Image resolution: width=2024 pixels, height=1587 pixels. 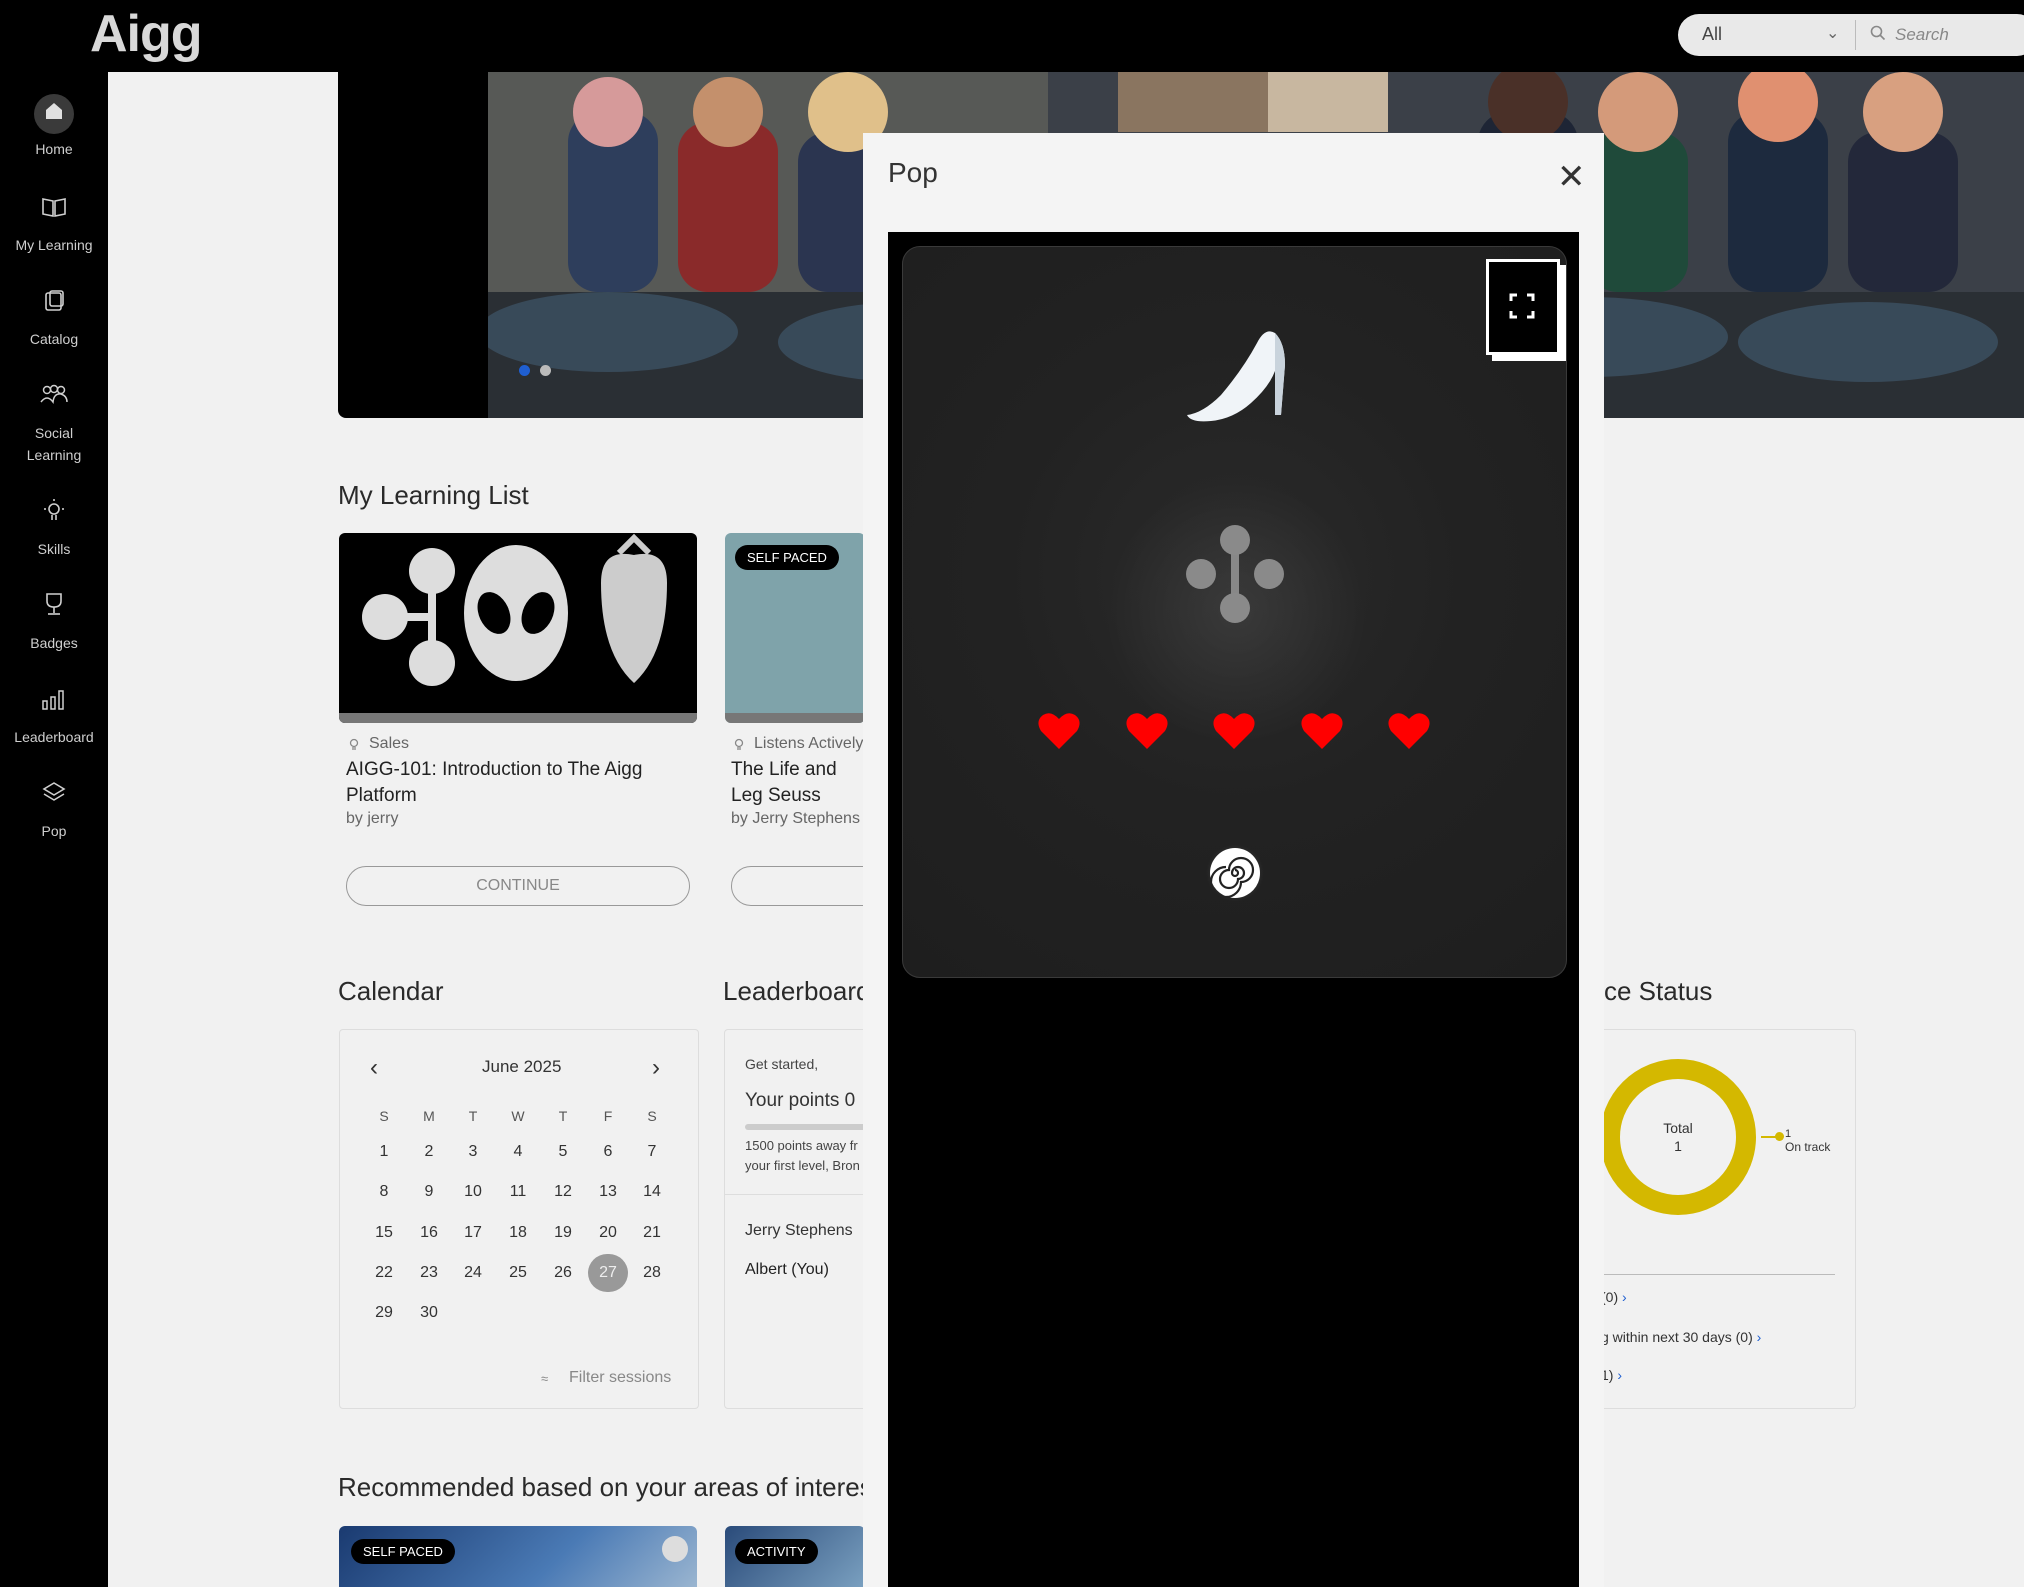 I want to click on sidebar-item-label: Social Learning, so click(x=54, y=444).